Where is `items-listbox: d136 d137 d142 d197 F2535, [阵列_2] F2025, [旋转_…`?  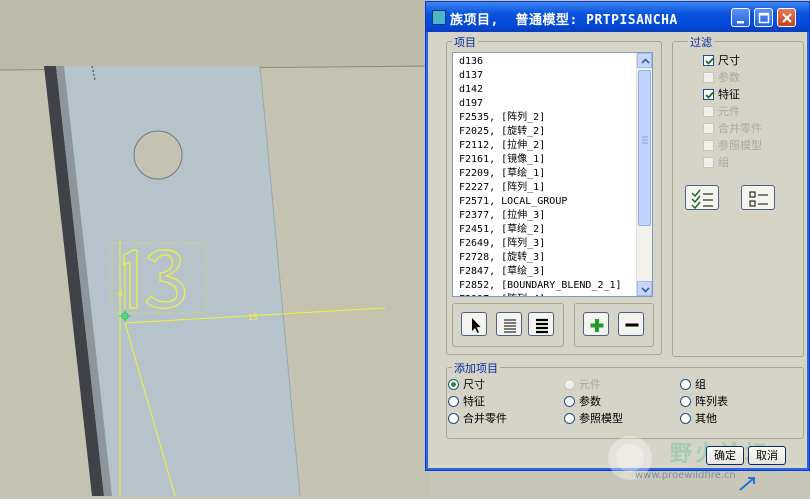 items-listbox: d136 d137 d142 d197 F2535, [阵列_2] F2025, [旋转_… is located at coordinates (552, 174).